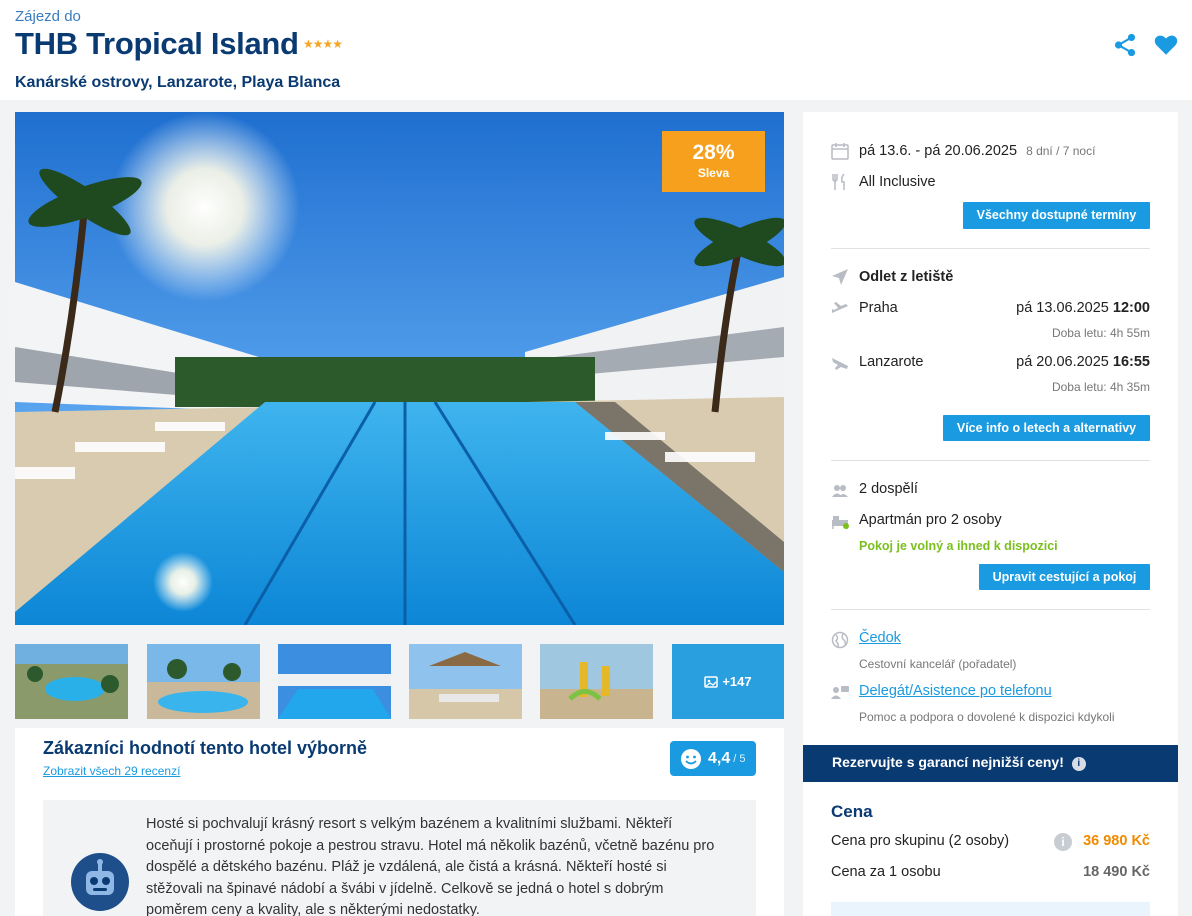 The image size is (1192, 916). What do you see at coordinates (920, 841) in the screenshot?
I see `group-price-label: Cena pro skupinu (2 osoby)` at bounding box center [920, 841].